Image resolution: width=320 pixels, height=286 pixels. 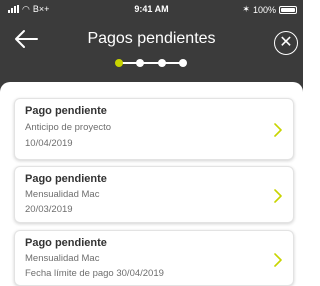 I want to click on stepper-line, so click(x=151, y=63).